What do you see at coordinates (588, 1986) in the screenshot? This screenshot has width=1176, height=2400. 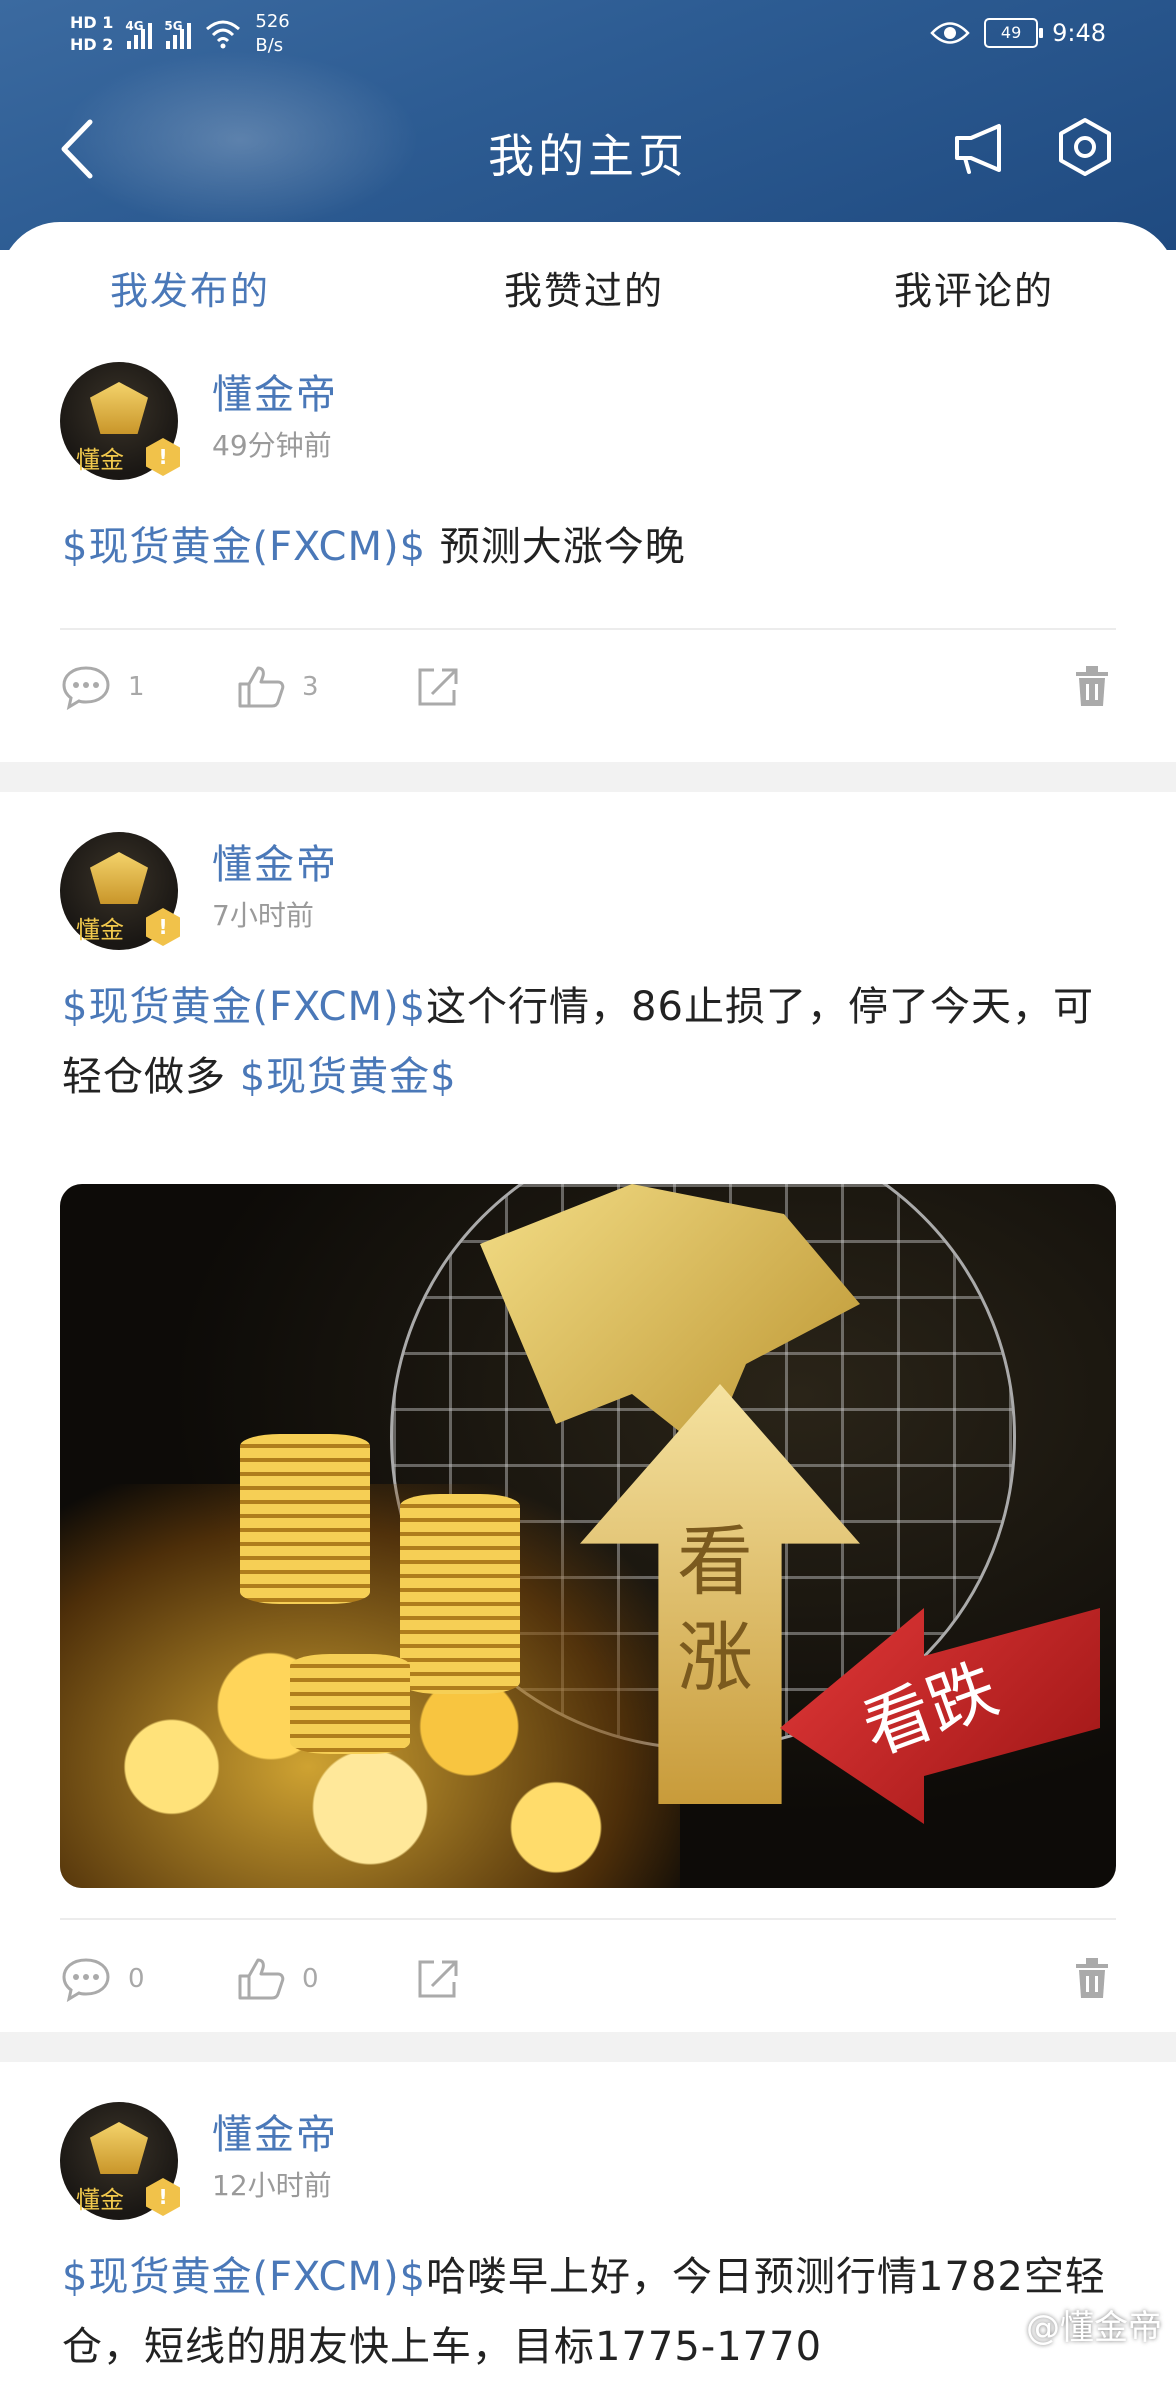 I see `post-actions: 0 0` at bounding box center [588, 1986].